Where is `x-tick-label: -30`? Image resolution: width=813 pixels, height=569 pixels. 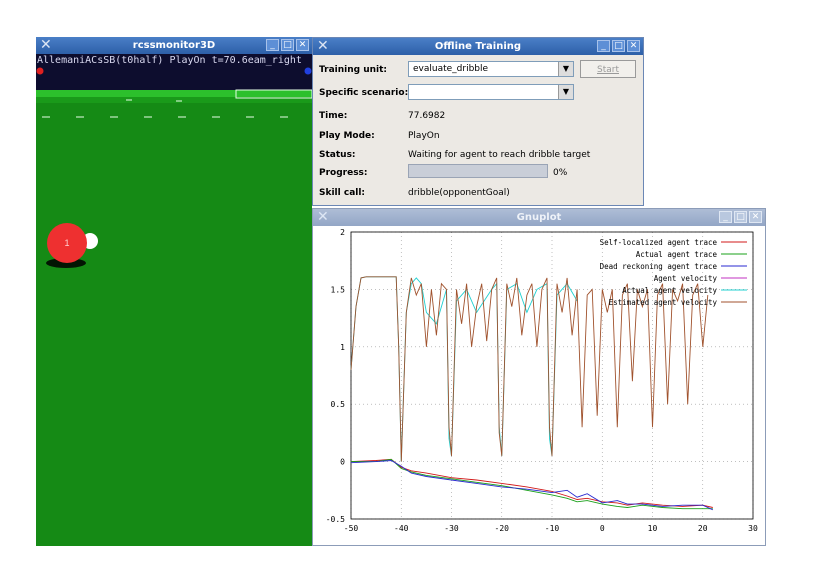
x-tick-label: -30 is located at coordinates (451, 528).